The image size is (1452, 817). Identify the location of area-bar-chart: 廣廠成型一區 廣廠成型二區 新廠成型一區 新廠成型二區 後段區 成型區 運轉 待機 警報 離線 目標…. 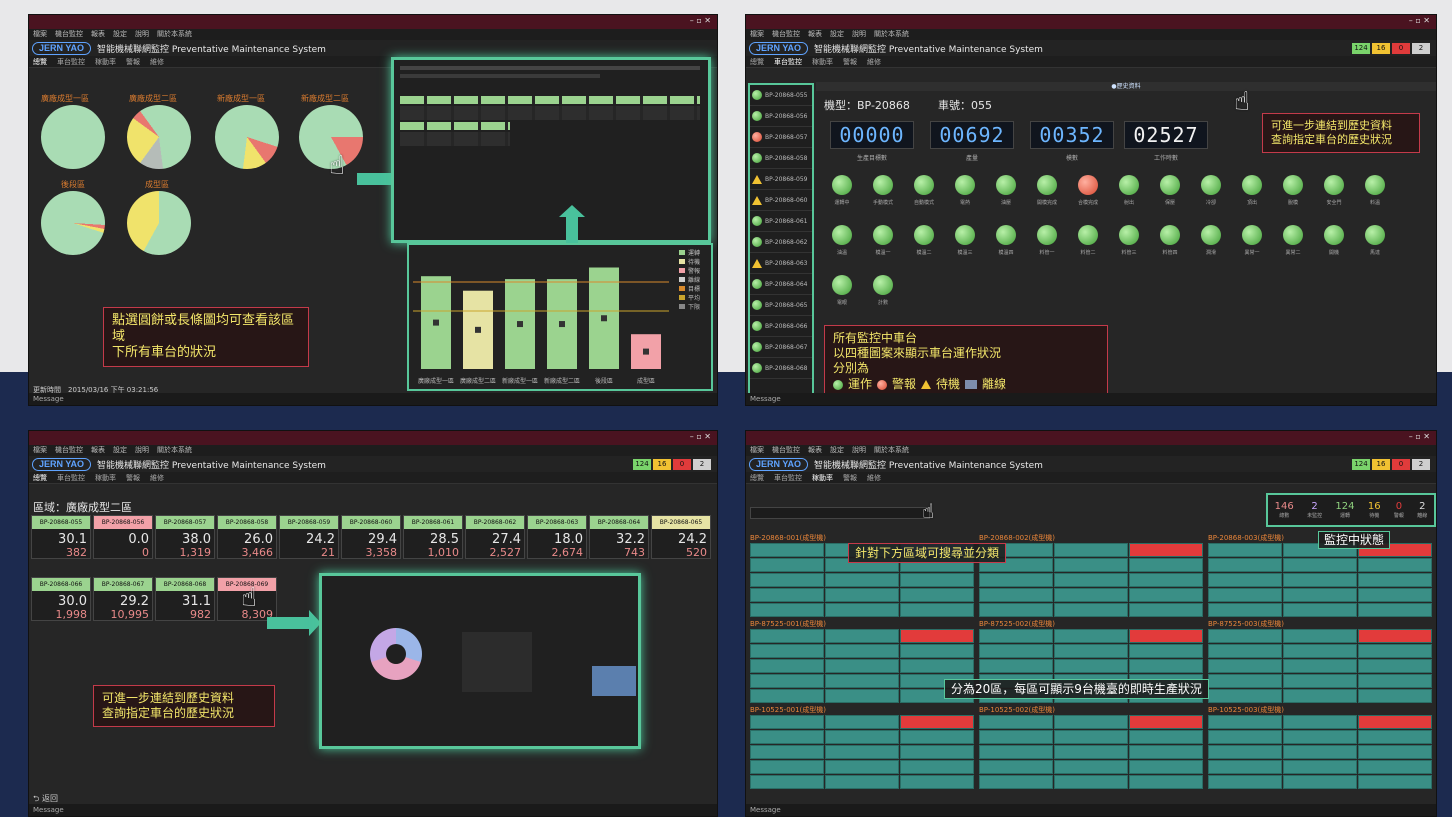
(560, 317).